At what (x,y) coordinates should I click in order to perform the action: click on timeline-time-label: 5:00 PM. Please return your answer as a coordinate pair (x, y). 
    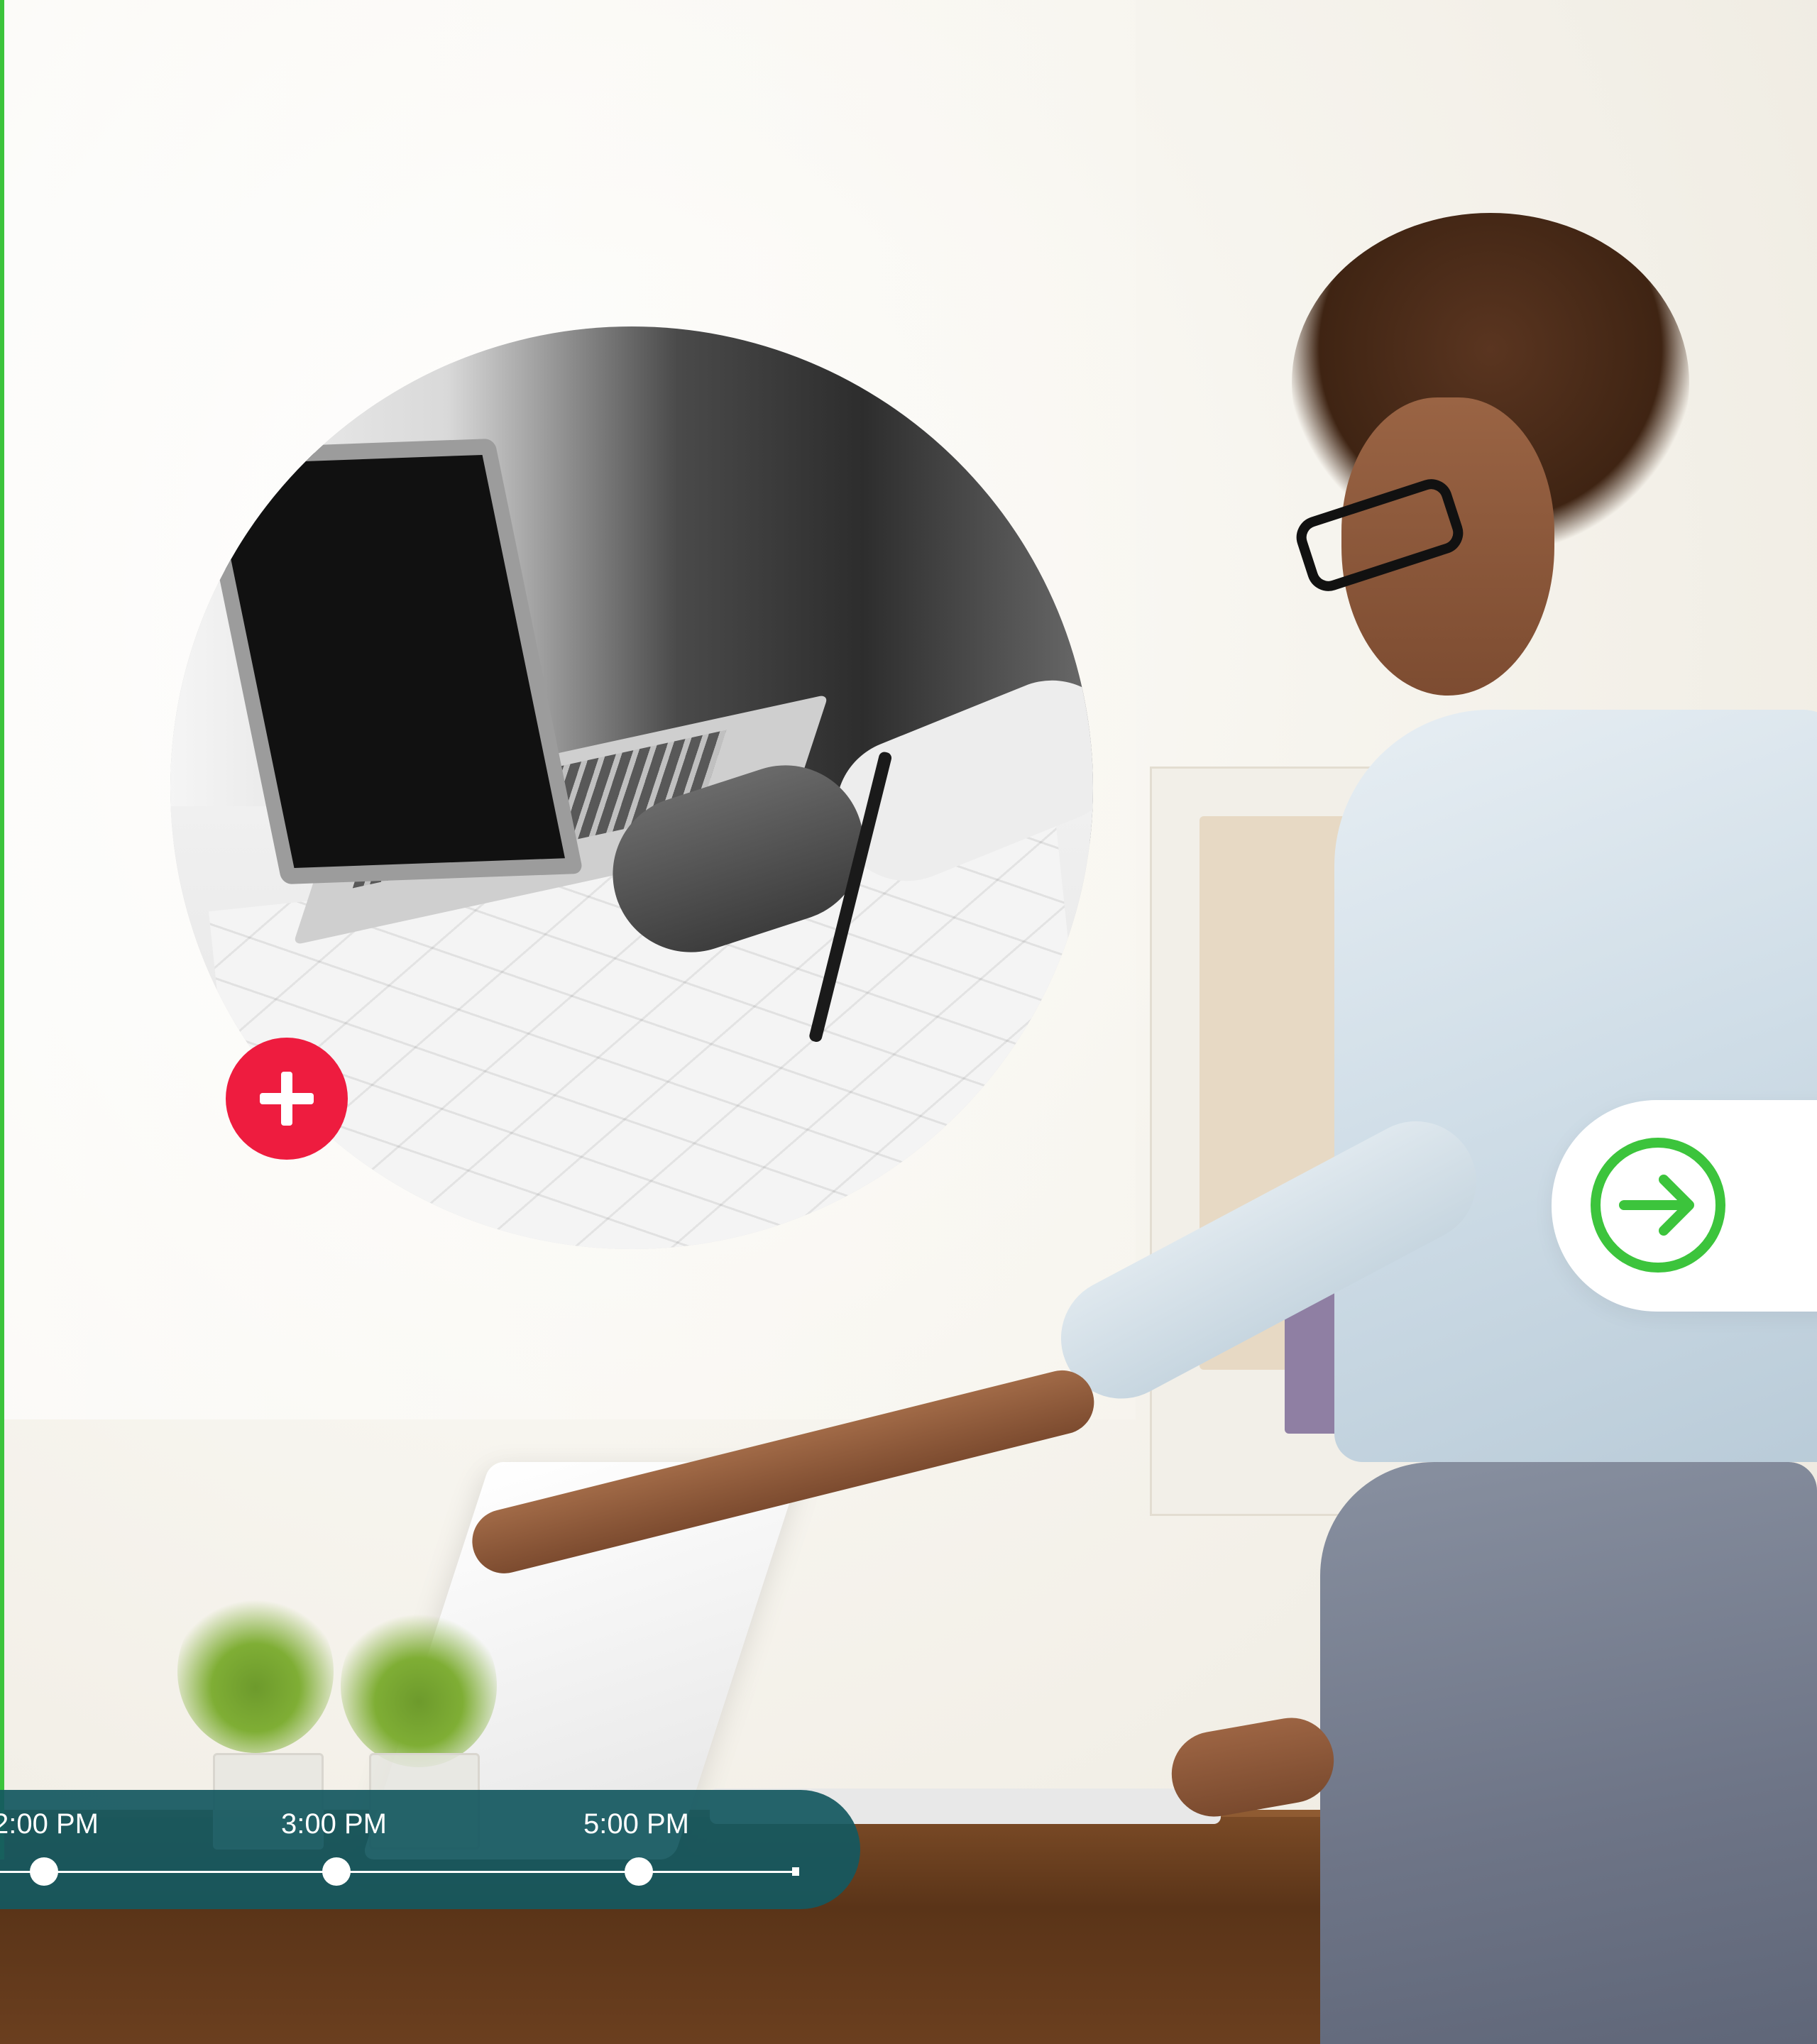
    Looking at the image, I should click on (636, 1824).